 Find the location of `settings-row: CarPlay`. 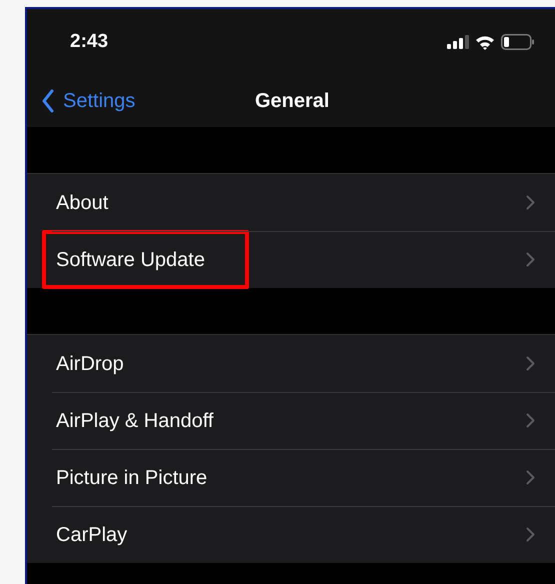

settings-row: CarPlay is located at coordinates (291, 534).